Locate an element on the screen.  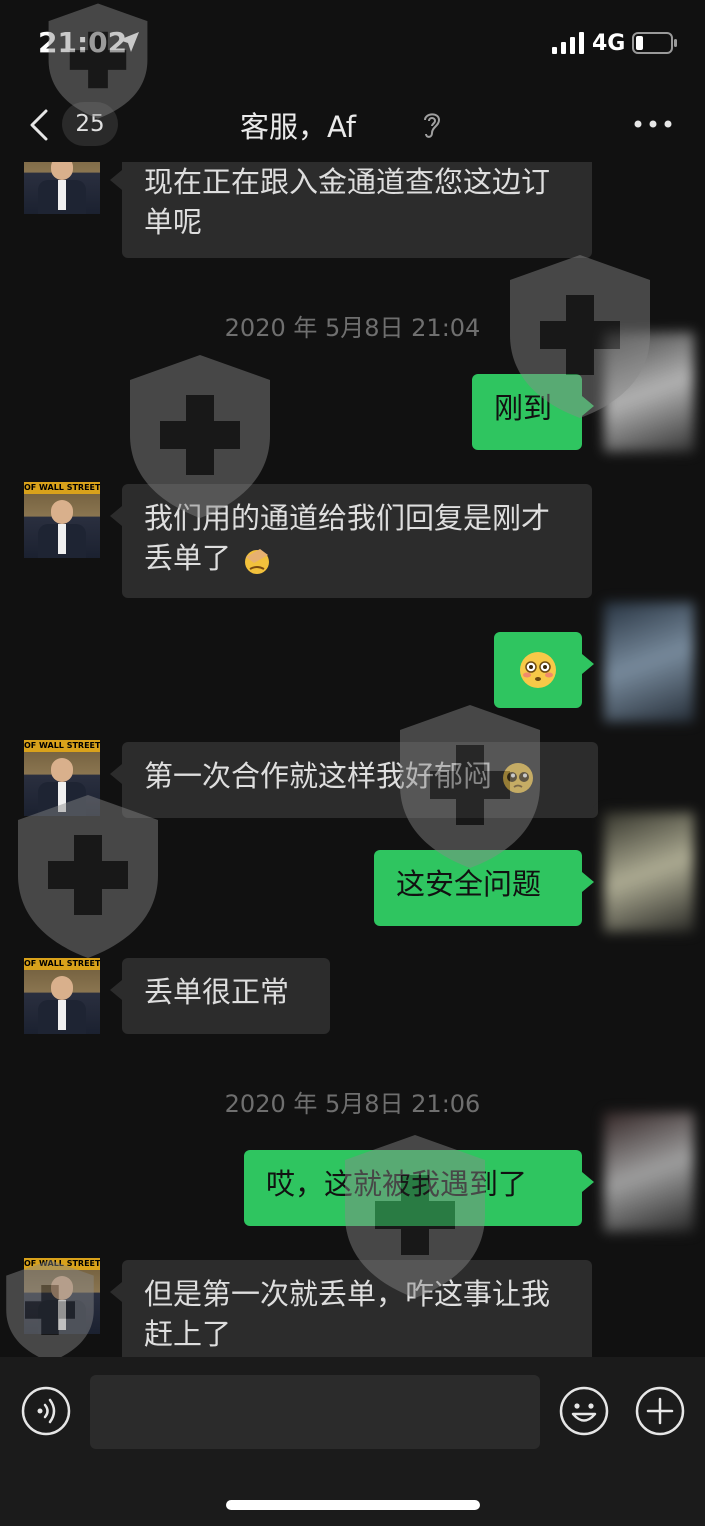
network-type-label: 4G is located at coordinates (609, 43).